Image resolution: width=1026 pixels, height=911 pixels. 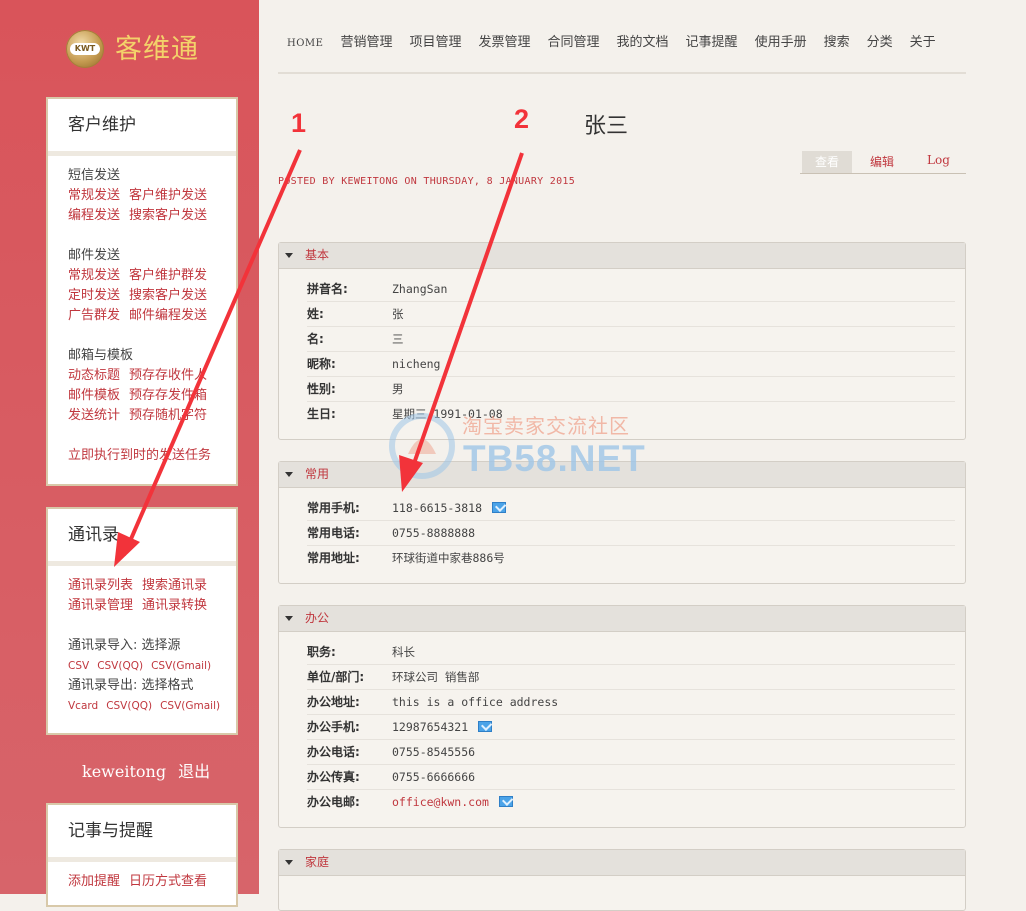 What do you see at coordinates (127, 549) in the screenshot?
I see `arrow-head-1-icon` at bounding box center [127, 549].